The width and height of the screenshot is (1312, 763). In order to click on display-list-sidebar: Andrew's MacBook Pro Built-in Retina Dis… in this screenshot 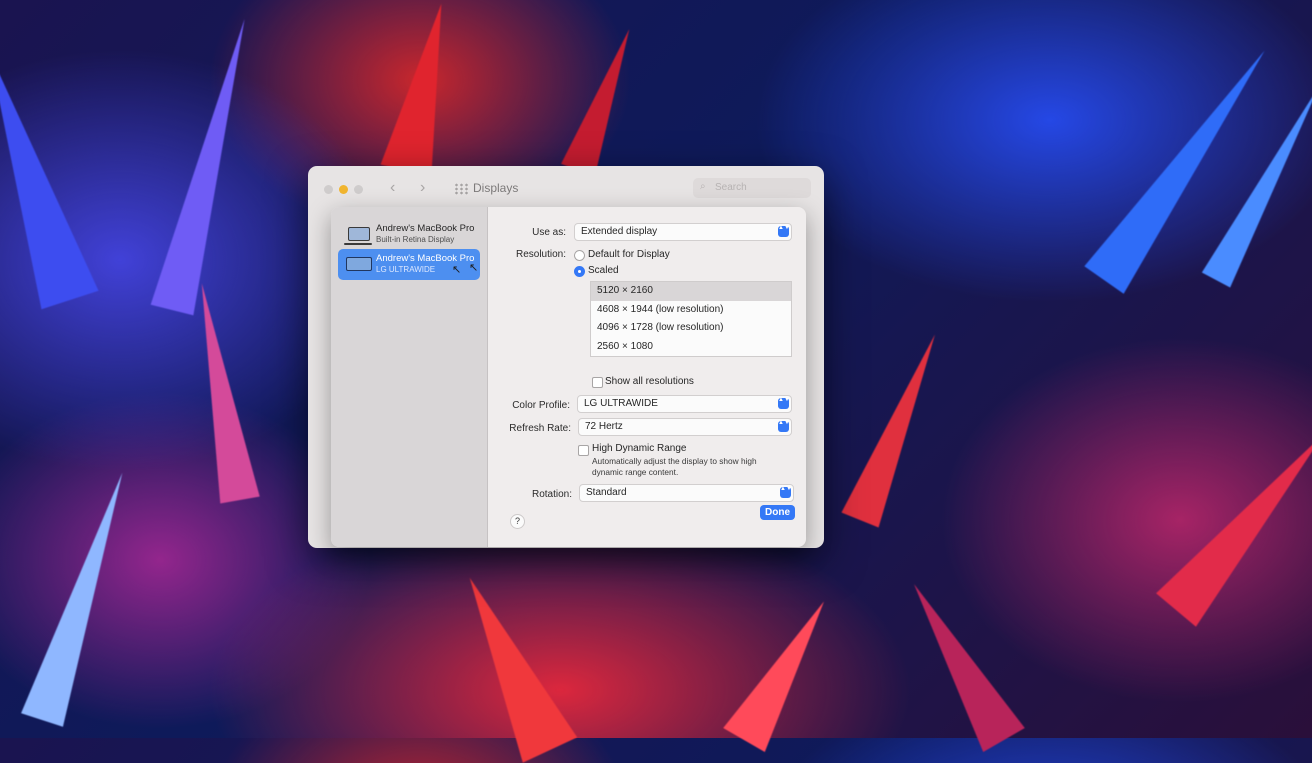, I will do `click(409, 377)`.